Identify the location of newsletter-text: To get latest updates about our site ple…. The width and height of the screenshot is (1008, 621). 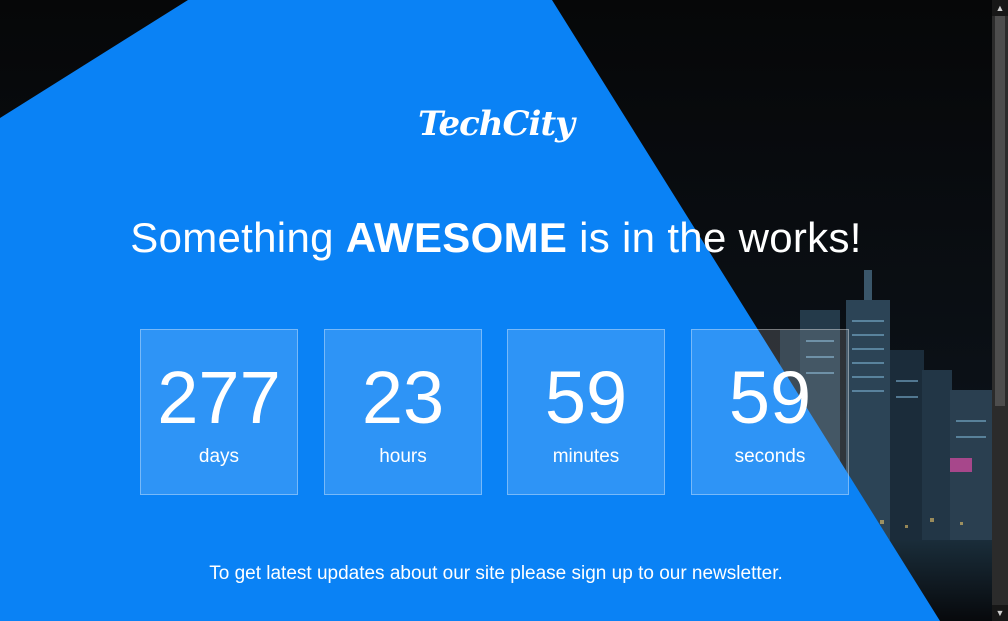
(496, 573).